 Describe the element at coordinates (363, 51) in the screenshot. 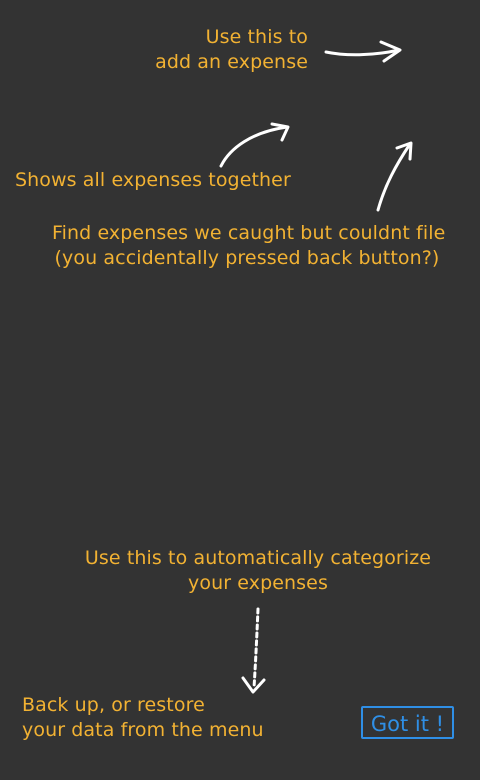

I see `add-expense-arrow` at that location.